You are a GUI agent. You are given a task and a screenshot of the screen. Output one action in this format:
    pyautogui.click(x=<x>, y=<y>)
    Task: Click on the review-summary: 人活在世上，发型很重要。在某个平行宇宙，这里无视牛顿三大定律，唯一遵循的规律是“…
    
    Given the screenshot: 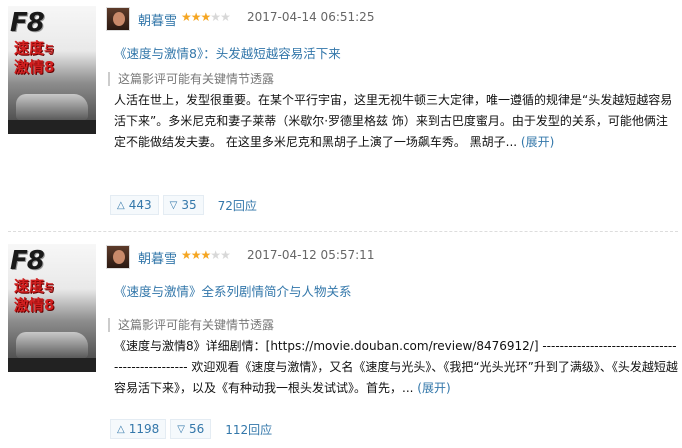 What is the action you would take?
    pyautogui.click(x=396, y=121)
    